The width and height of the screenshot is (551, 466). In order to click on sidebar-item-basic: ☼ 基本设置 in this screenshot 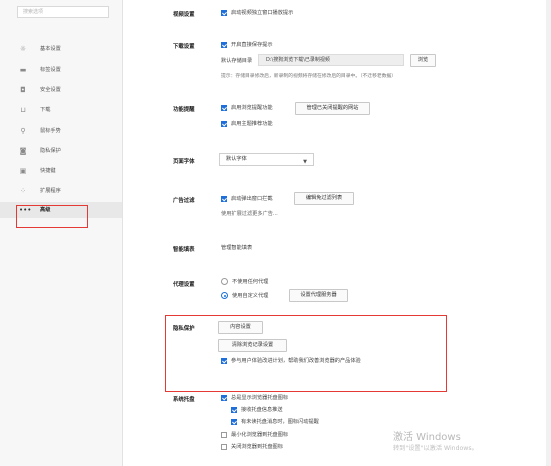, I will do `click(61, 49)`.